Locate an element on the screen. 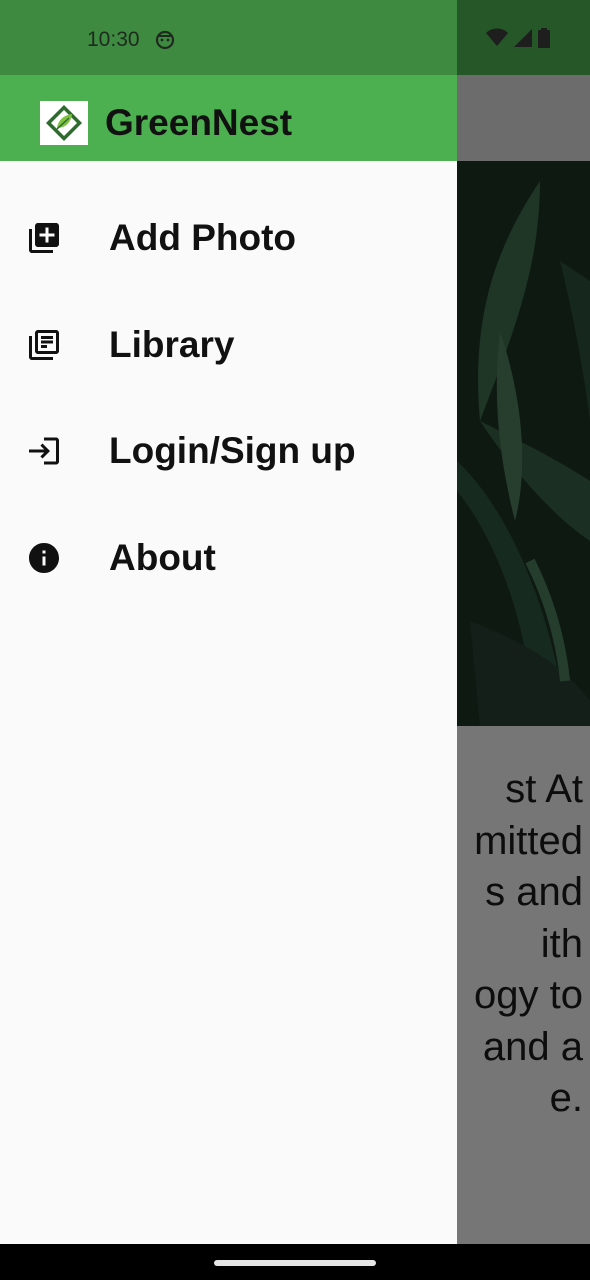 Image resolution: width=590 pixels, height=1280 pixels. menu-item-label: Add Photo is located at coordinates (203, 238).